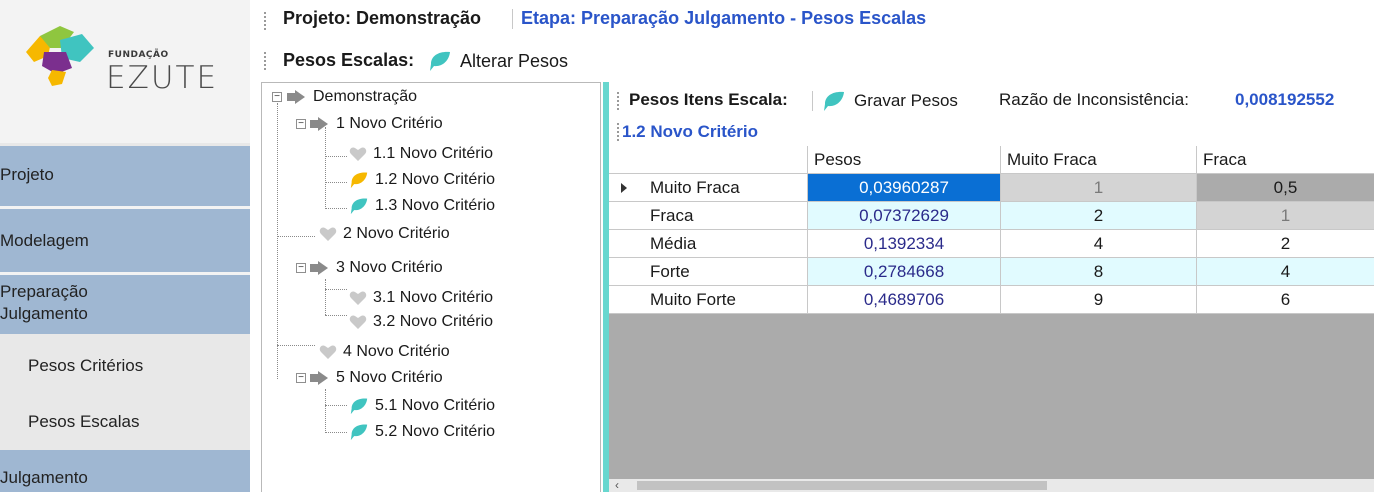 The width and height of the screenshot is (1374, 492). I want to click on tree-node: 2 Novo Critério, so click(384, 234).